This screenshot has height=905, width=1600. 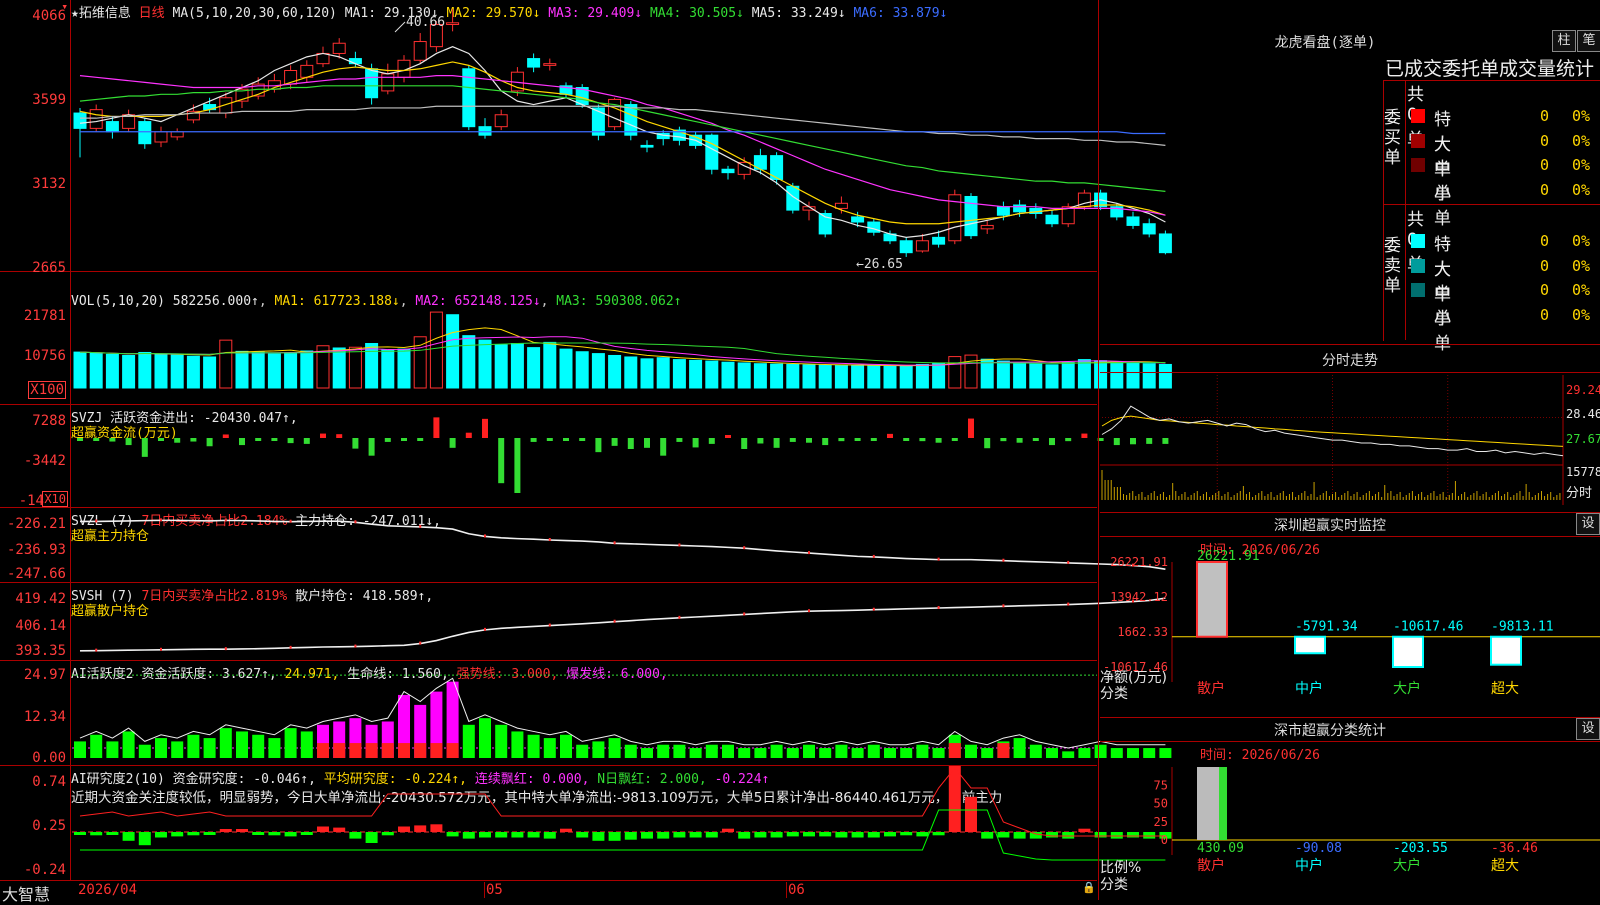 What do you see at coordinates (1220, 848) in the screenshot?
I see `category-value: 430.09` at bounding box center [1220, 848].